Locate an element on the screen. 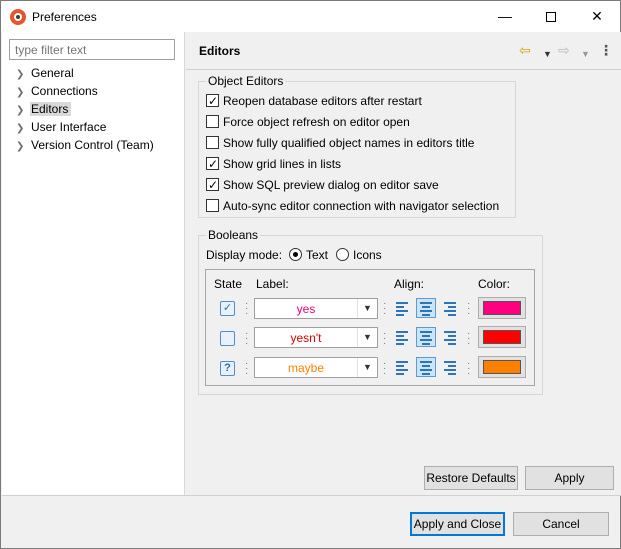 This screenshot has height=549, width=621. label-combo-yesnt: yesn't ▼ is located at coordinates (316, 337).